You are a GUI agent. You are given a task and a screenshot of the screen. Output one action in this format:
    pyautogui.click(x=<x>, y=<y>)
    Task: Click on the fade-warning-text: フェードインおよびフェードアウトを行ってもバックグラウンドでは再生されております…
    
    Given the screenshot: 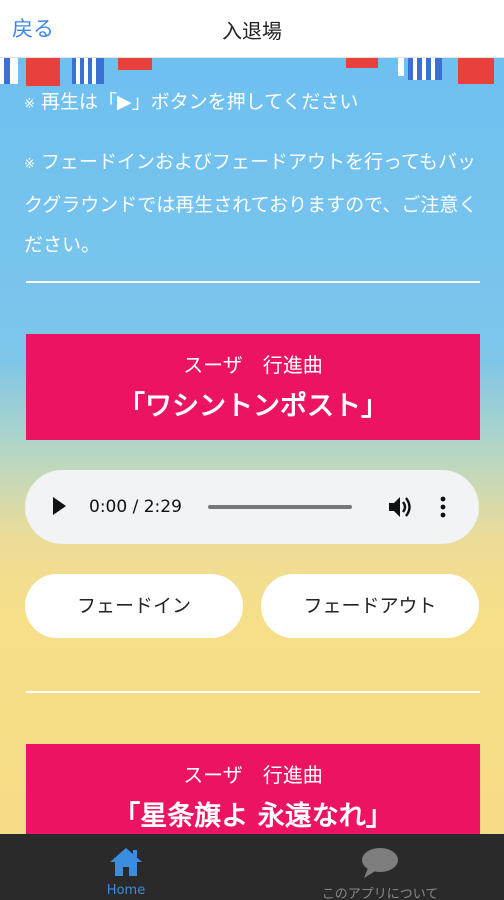 What is the action you would take?
    pyautogui.click(x=251, y=203)
    